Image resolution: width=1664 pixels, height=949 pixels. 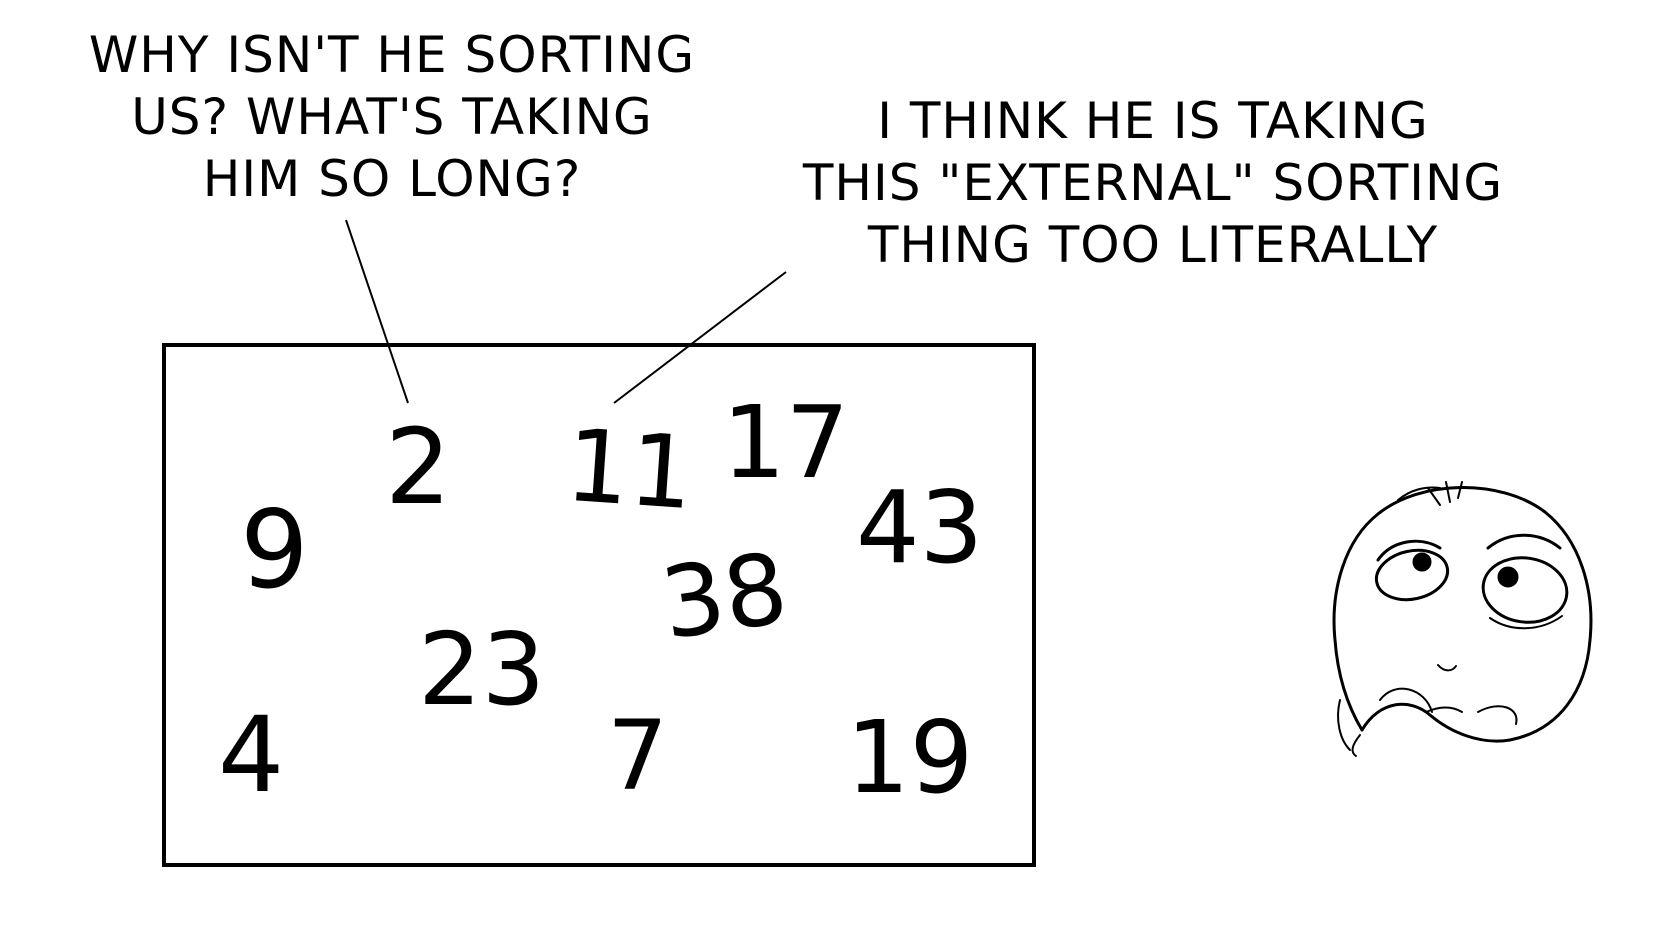 I want to click on number-9: 9, so click(x=274, y=550).